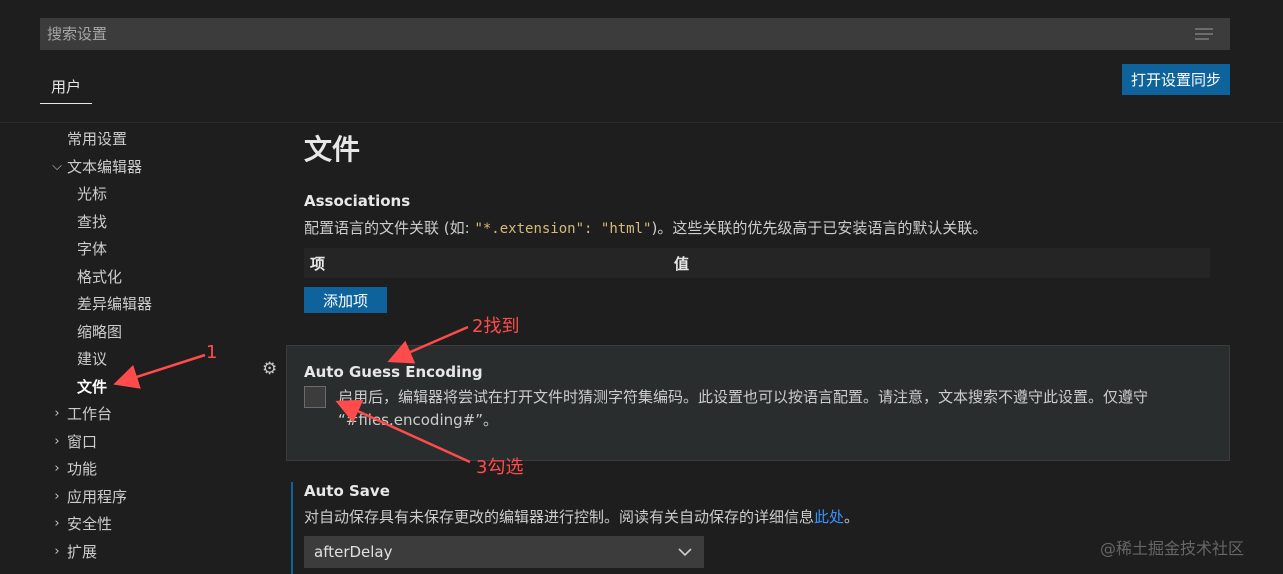 This screenshot has height=574, width=1283. Describe the element at coordinates (1172, 548) in the screenshot. I see `watermark: @稀土掘金技术社区` at that location.